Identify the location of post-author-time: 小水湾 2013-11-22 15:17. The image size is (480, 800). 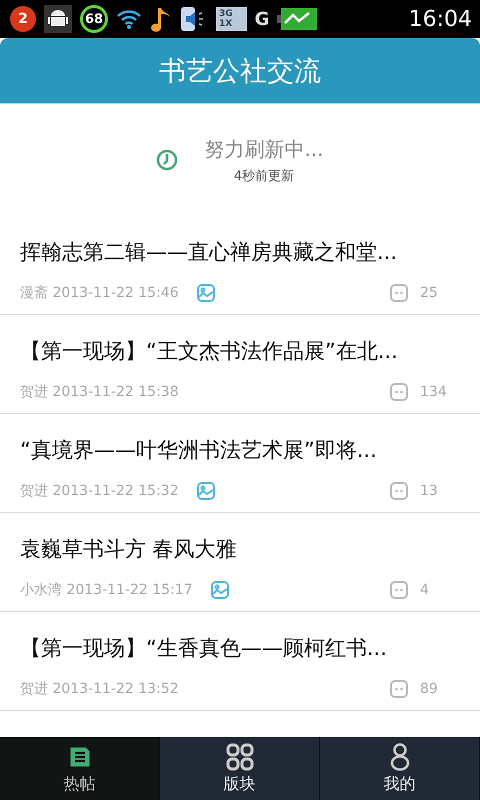
(106, 590).